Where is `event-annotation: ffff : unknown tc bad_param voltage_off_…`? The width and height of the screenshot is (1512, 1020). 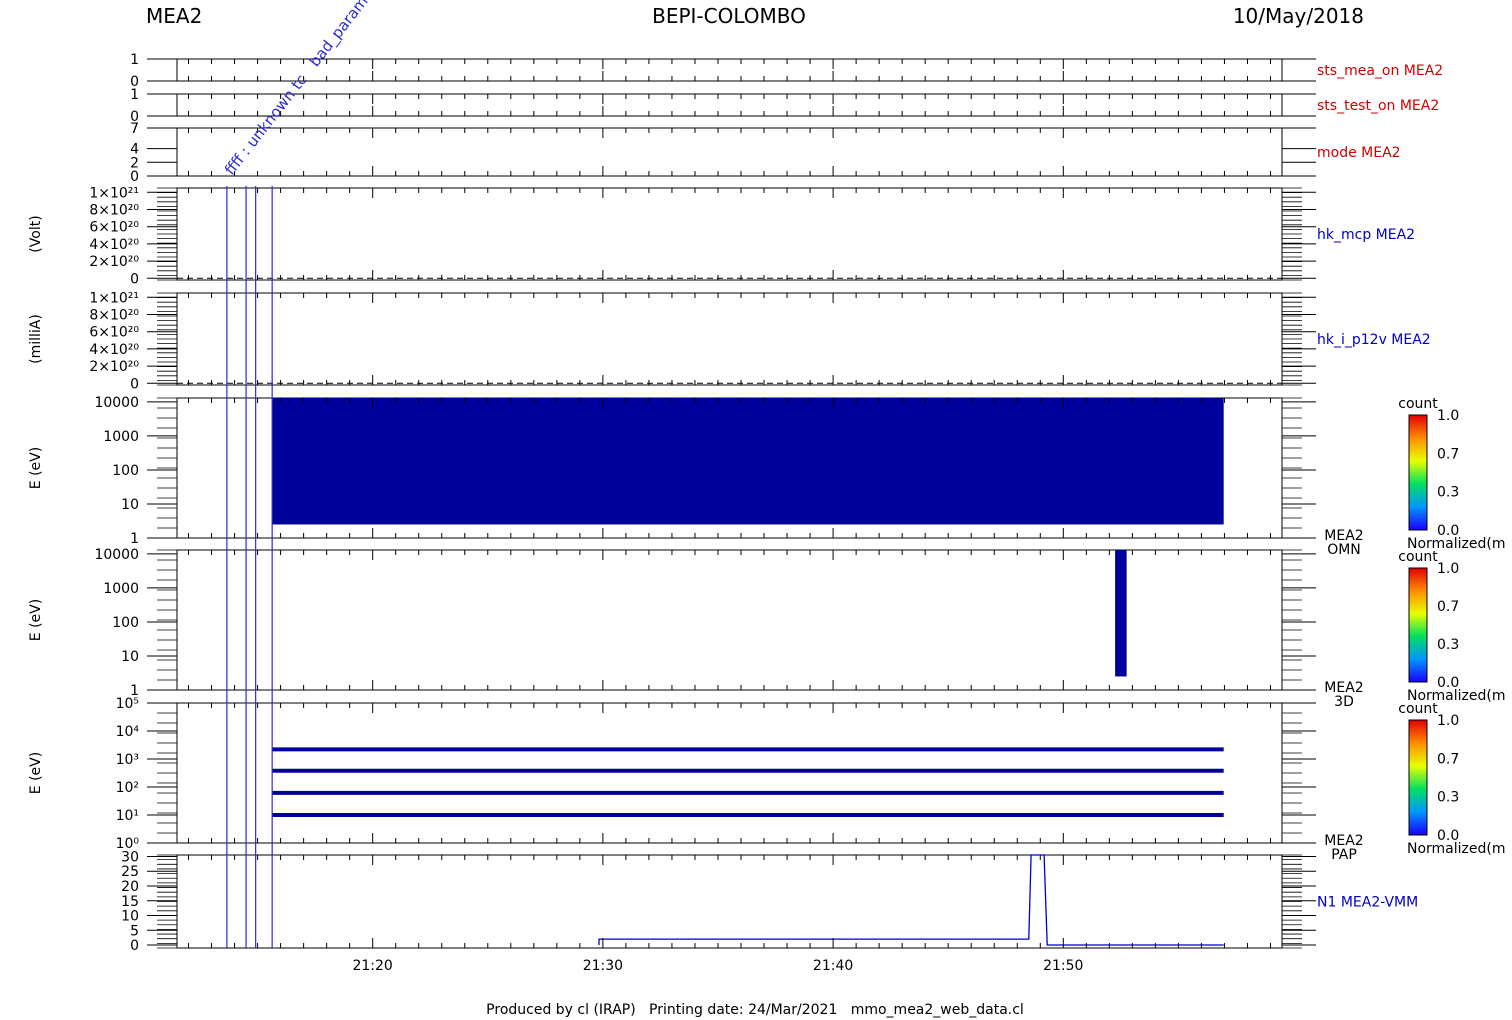
event-annotation: ffff : unknown tc bad_param voltage_off_… is located at coordinates (397, 89).